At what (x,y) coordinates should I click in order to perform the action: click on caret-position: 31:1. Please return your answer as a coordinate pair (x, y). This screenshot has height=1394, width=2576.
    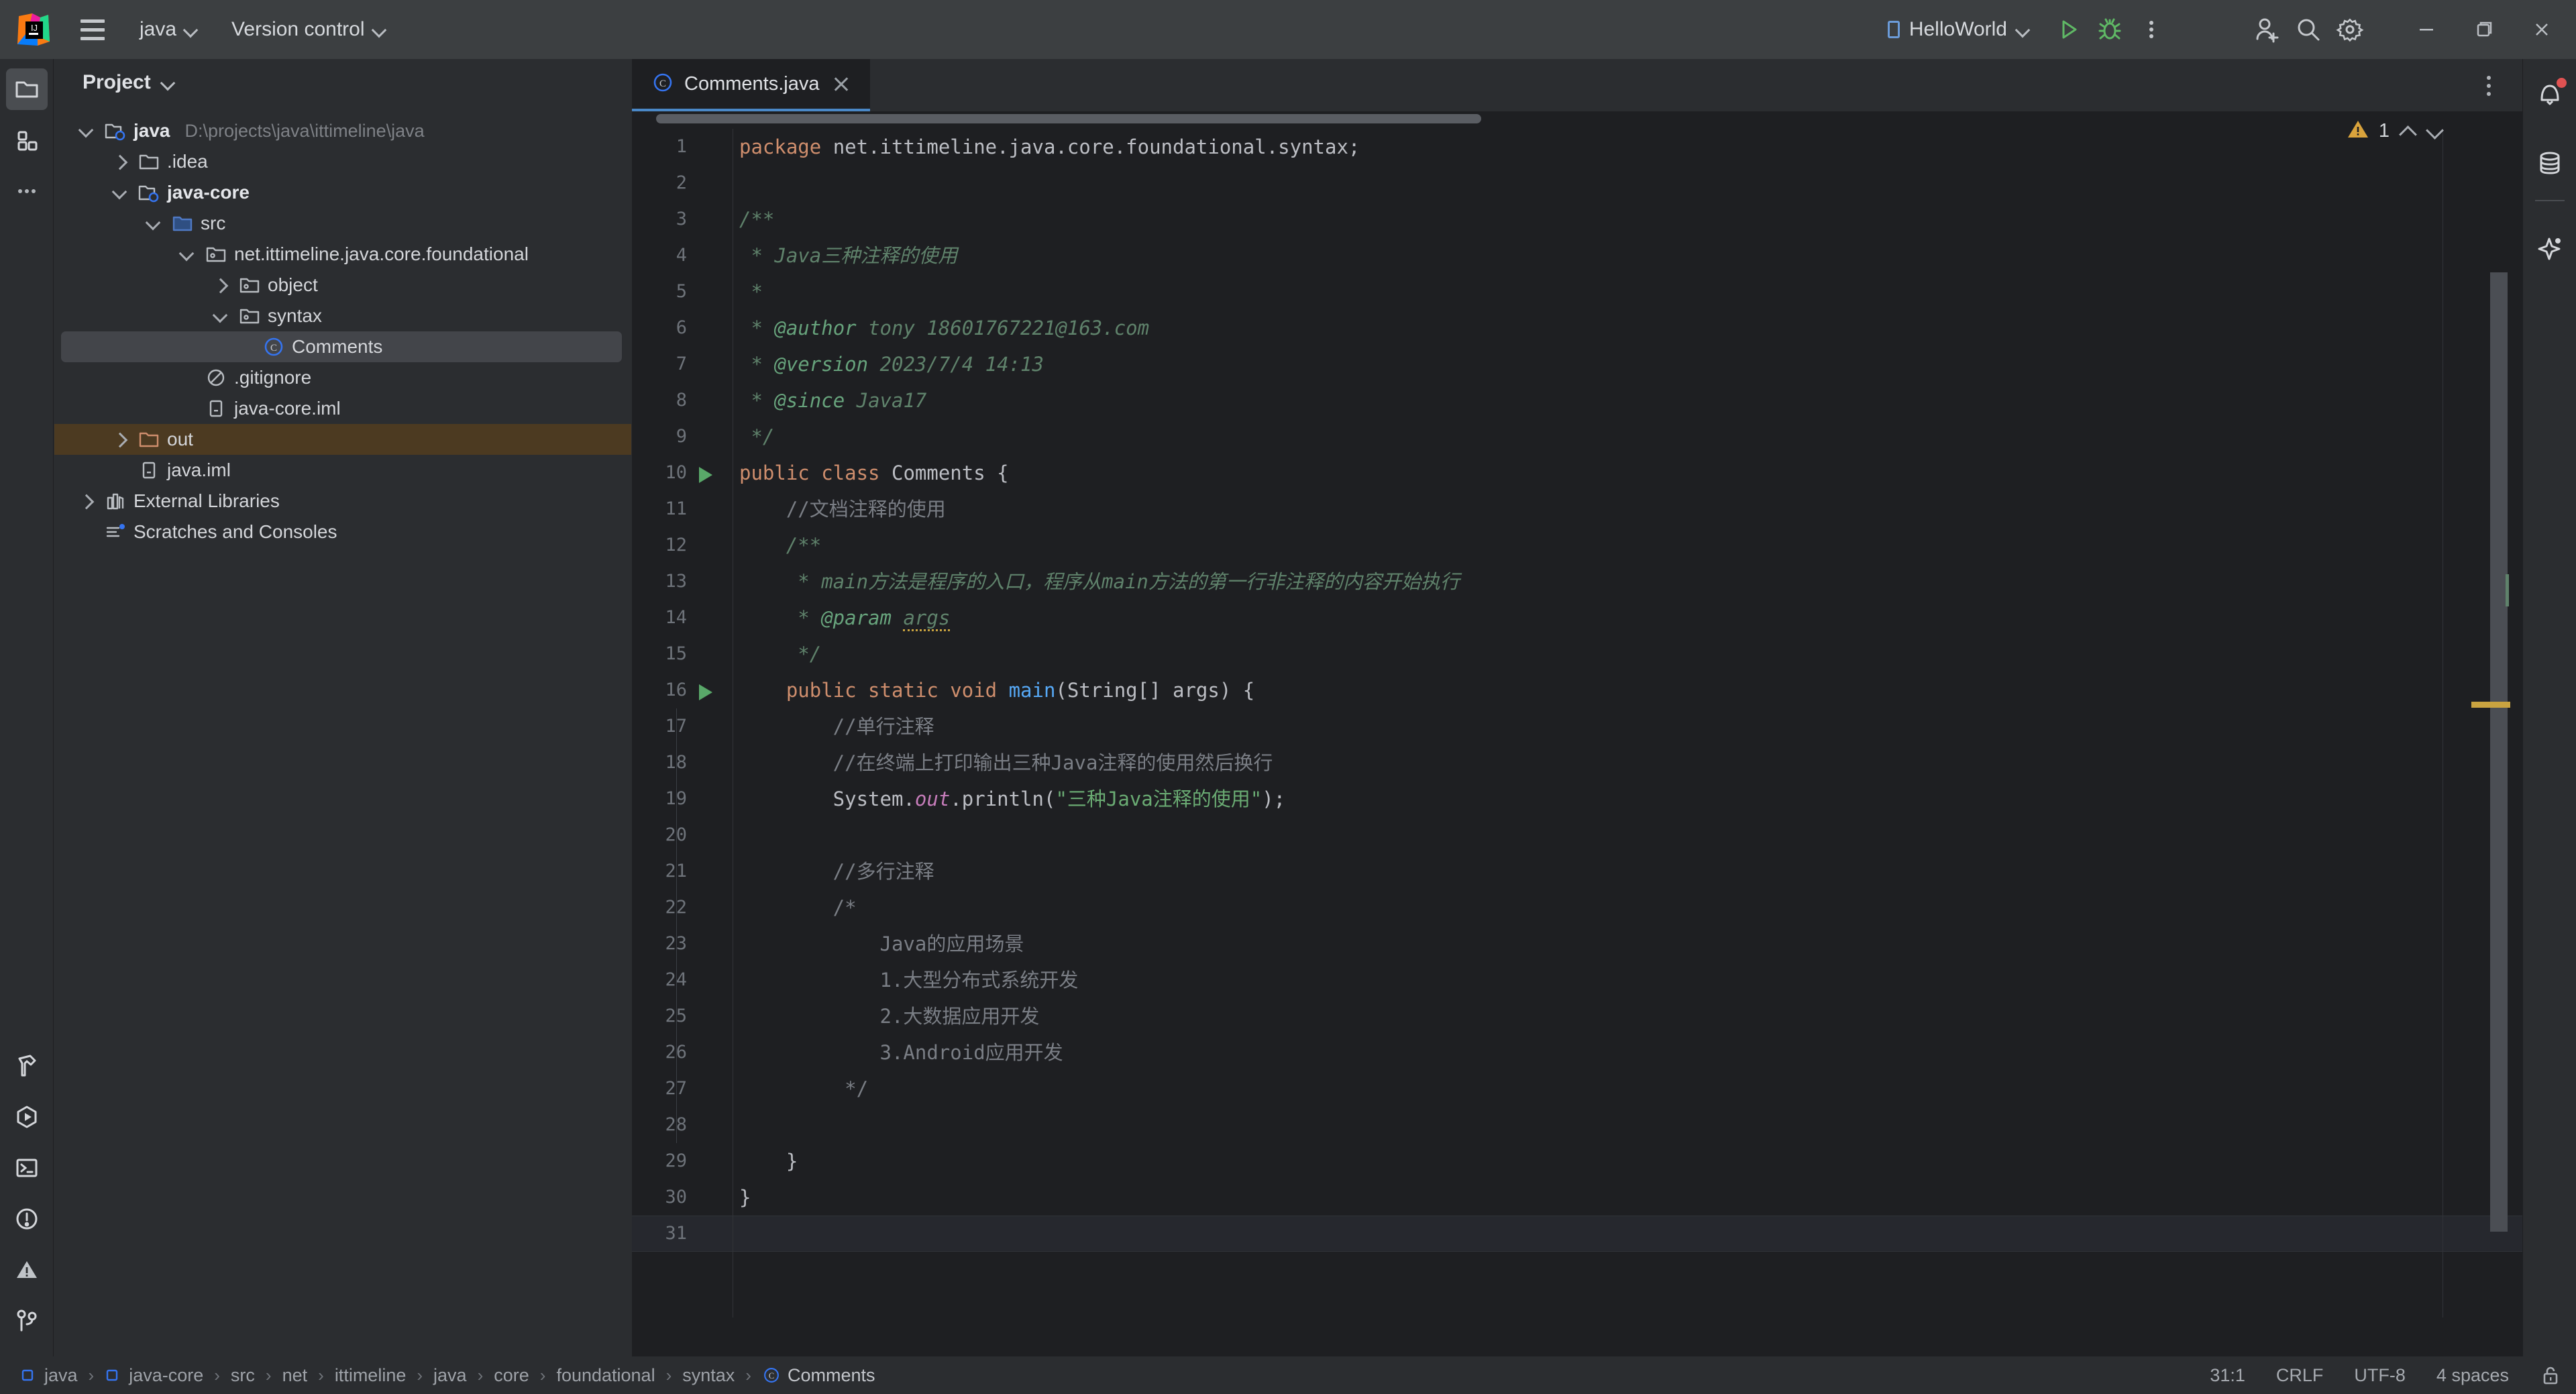
    Looking at the image, I should click on (2227, 1375).